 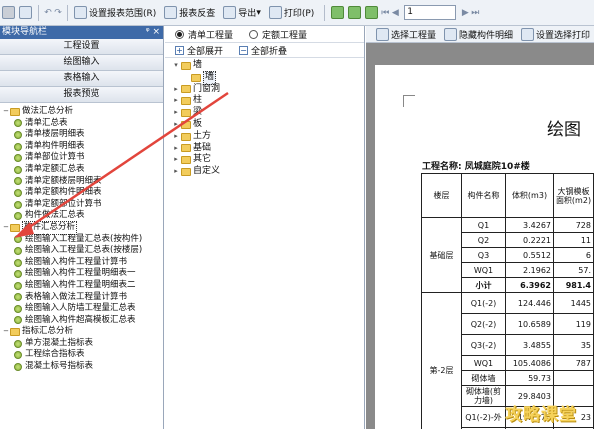 What do you see at coordinates (176, 66) in the screenshot?
I see `collapse-icon: ▾` at bounding box center [176, 66].